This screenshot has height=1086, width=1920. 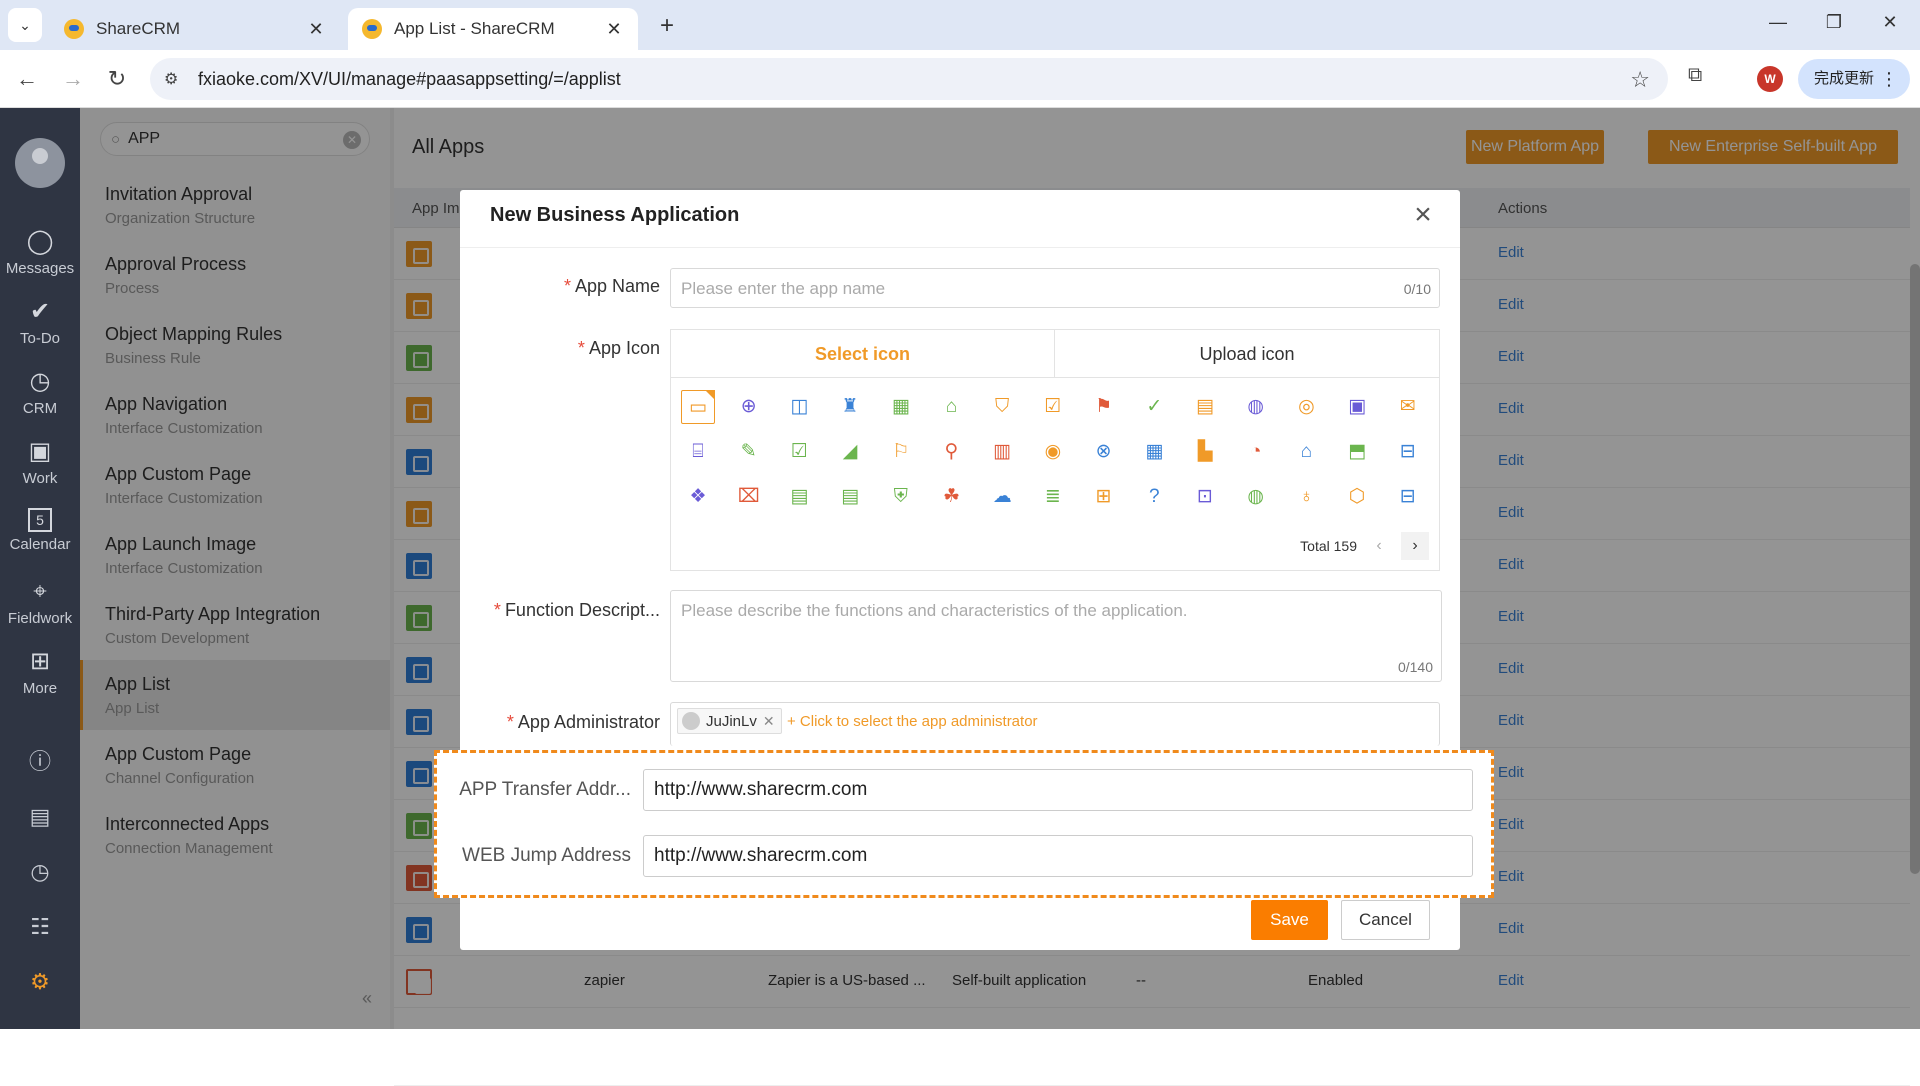 I want to click on browser-tab-sharecrm: ShareCRM ✕, so click(x=195, y=29).